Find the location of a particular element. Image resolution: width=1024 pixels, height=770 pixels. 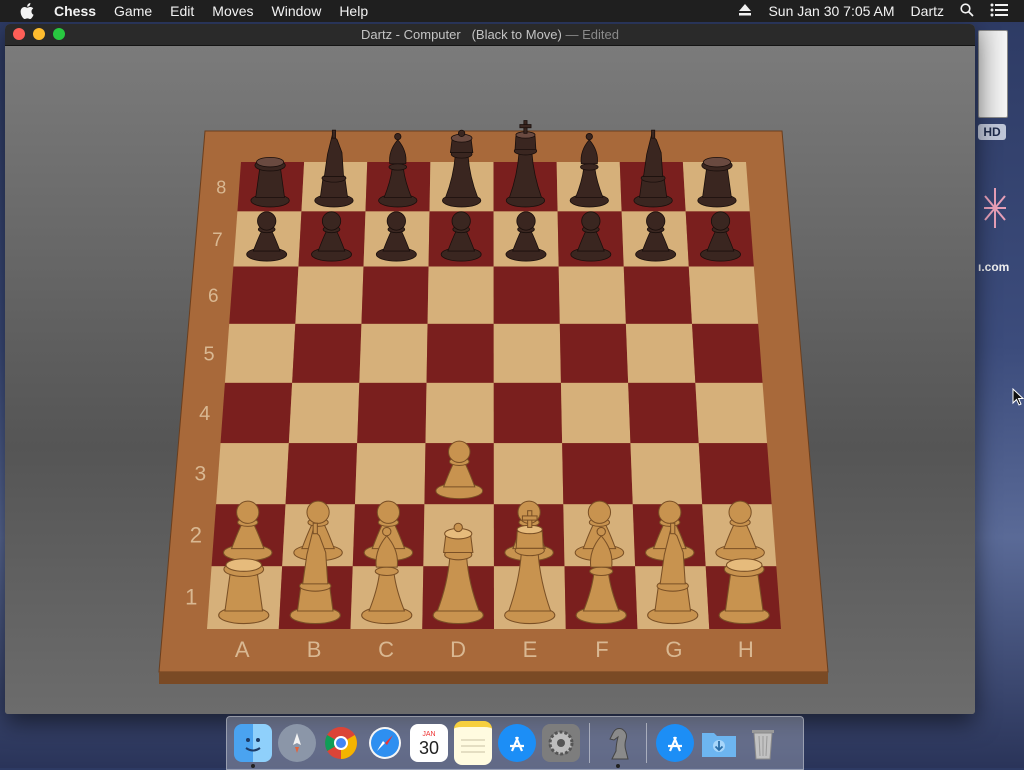

menu-help: Help is located at coordinates (353, 11).